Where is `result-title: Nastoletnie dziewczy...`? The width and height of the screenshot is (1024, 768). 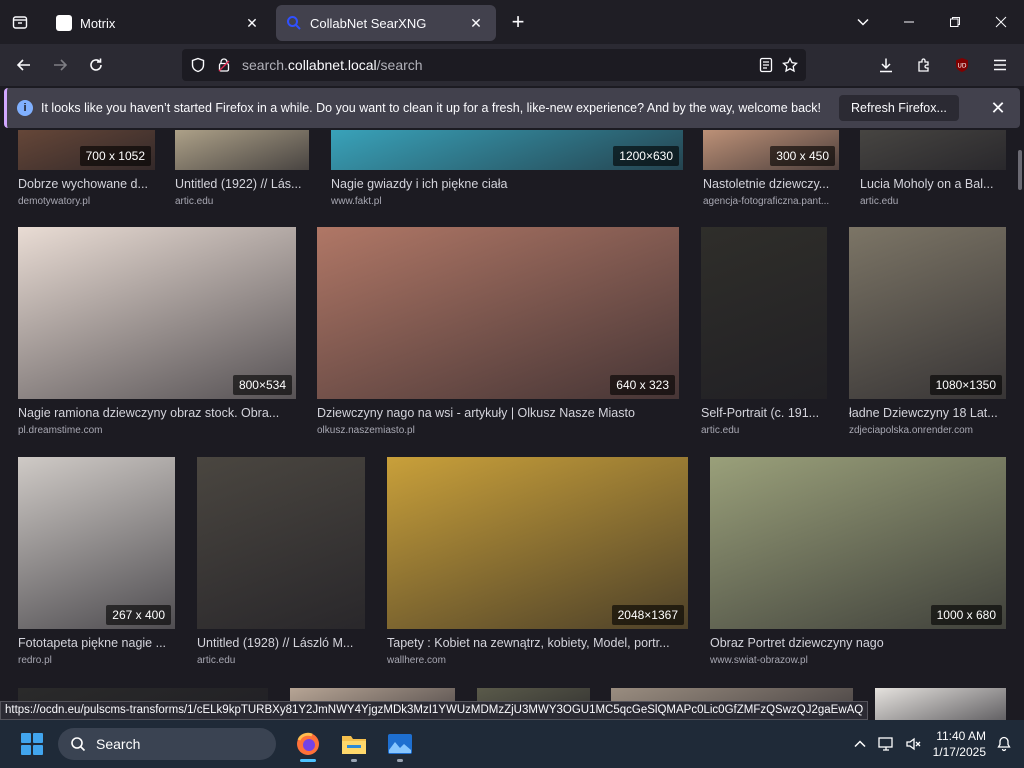 result-title: Nastoletnie dziewczy... is located at coordinates (771, 184).